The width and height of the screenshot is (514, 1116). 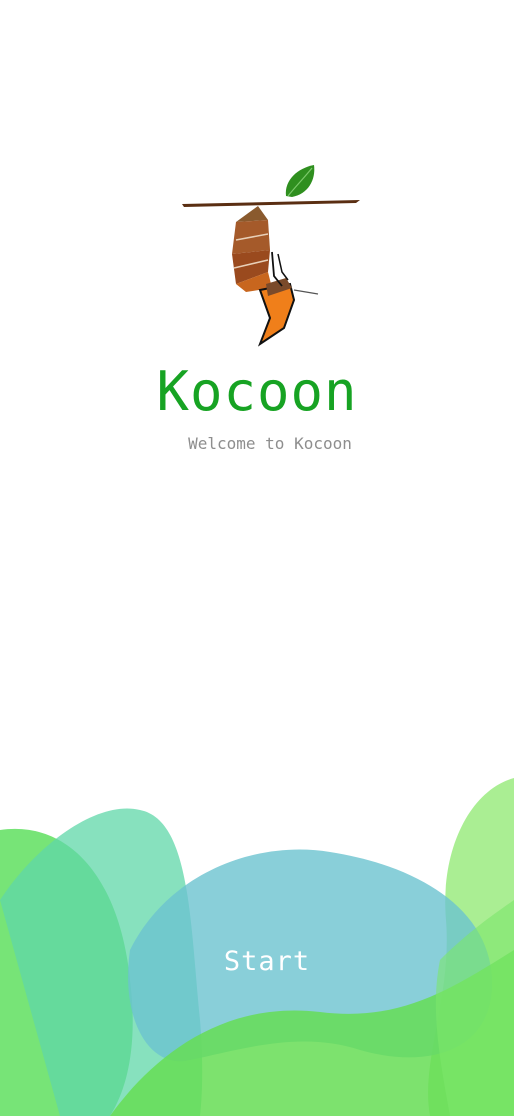 I want to click on welcome-subtitle: Welcome to Kocoon, so click(x=270, y=443).